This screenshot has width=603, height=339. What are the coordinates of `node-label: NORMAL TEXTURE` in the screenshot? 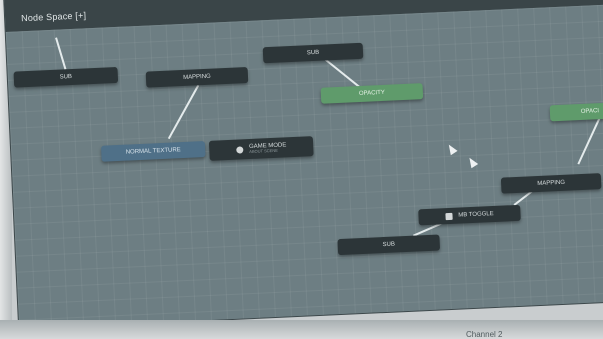 It's located at (153, 151).